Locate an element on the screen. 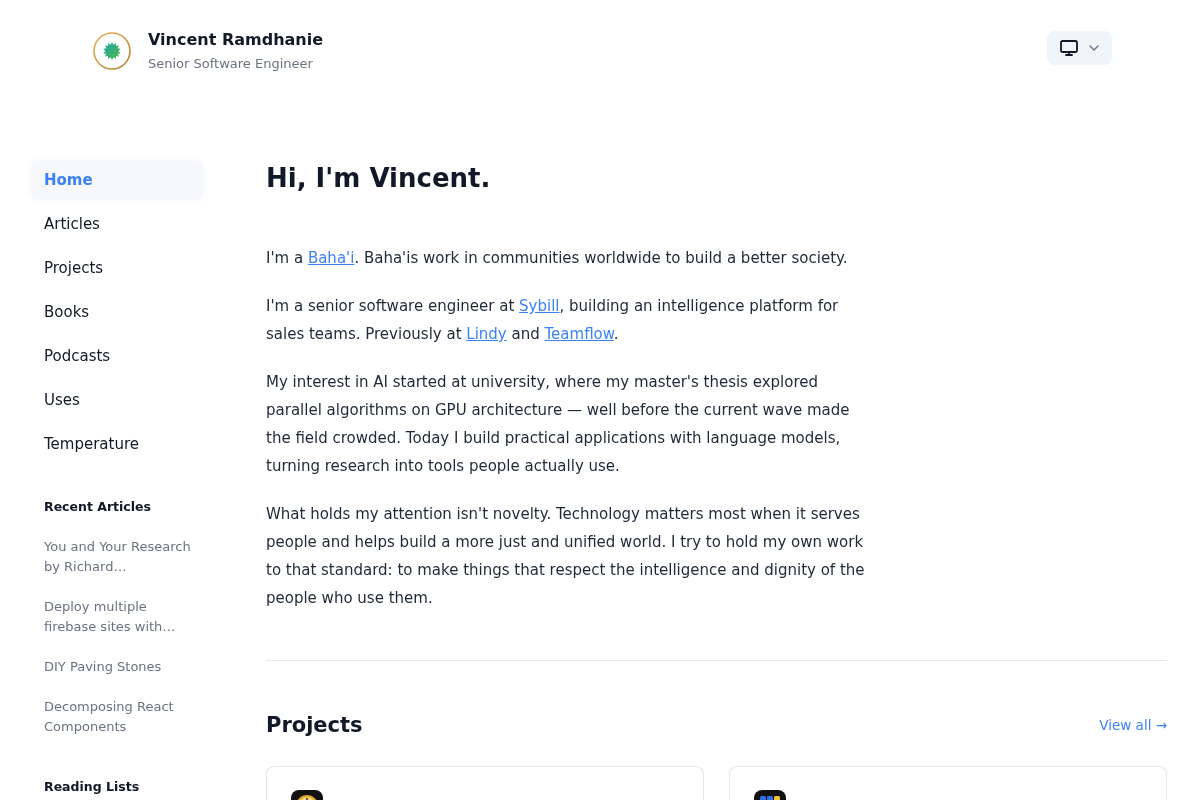 Image resolution: width=1200 pixels, height=800 pixels. nav-link: Books is located at coordinates (117, 312).